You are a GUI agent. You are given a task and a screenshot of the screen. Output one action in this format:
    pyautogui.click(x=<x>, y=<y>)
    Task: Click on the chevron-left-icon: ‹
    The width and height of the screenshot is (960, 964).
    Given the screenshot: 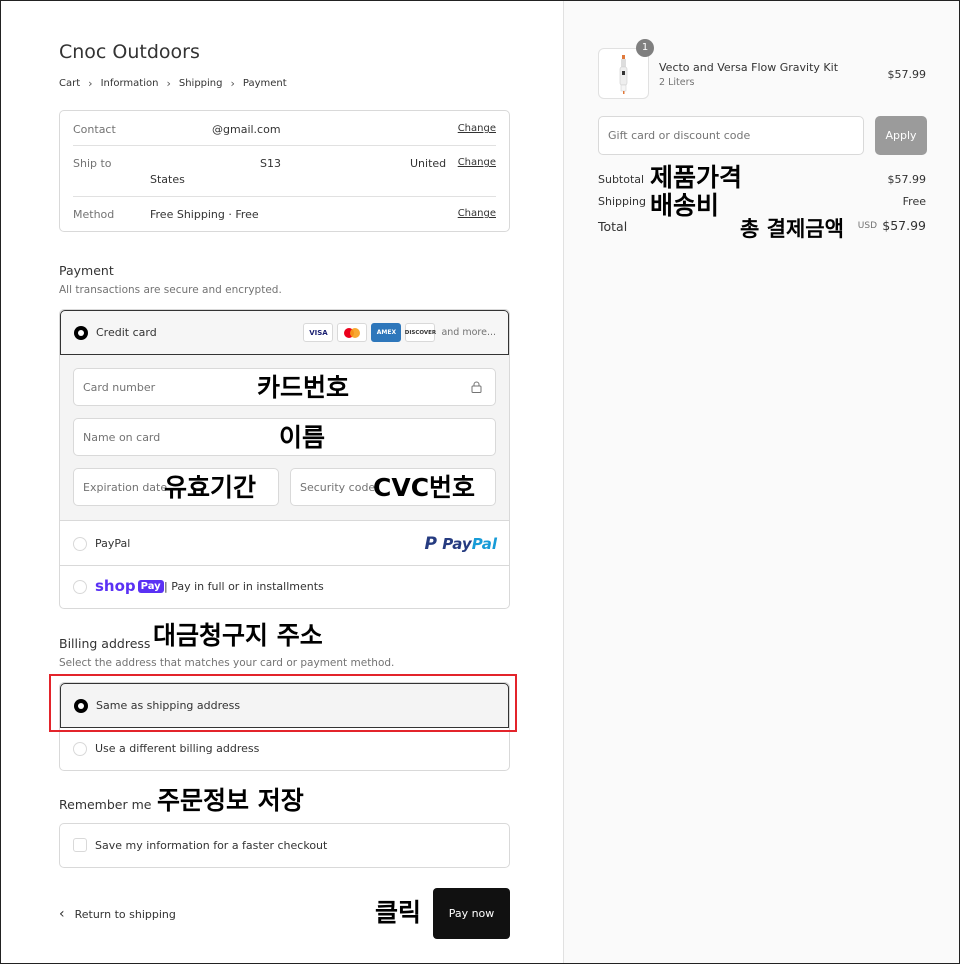 What is the action you would take?
    pyautogui.click(x=62, y=914)
    